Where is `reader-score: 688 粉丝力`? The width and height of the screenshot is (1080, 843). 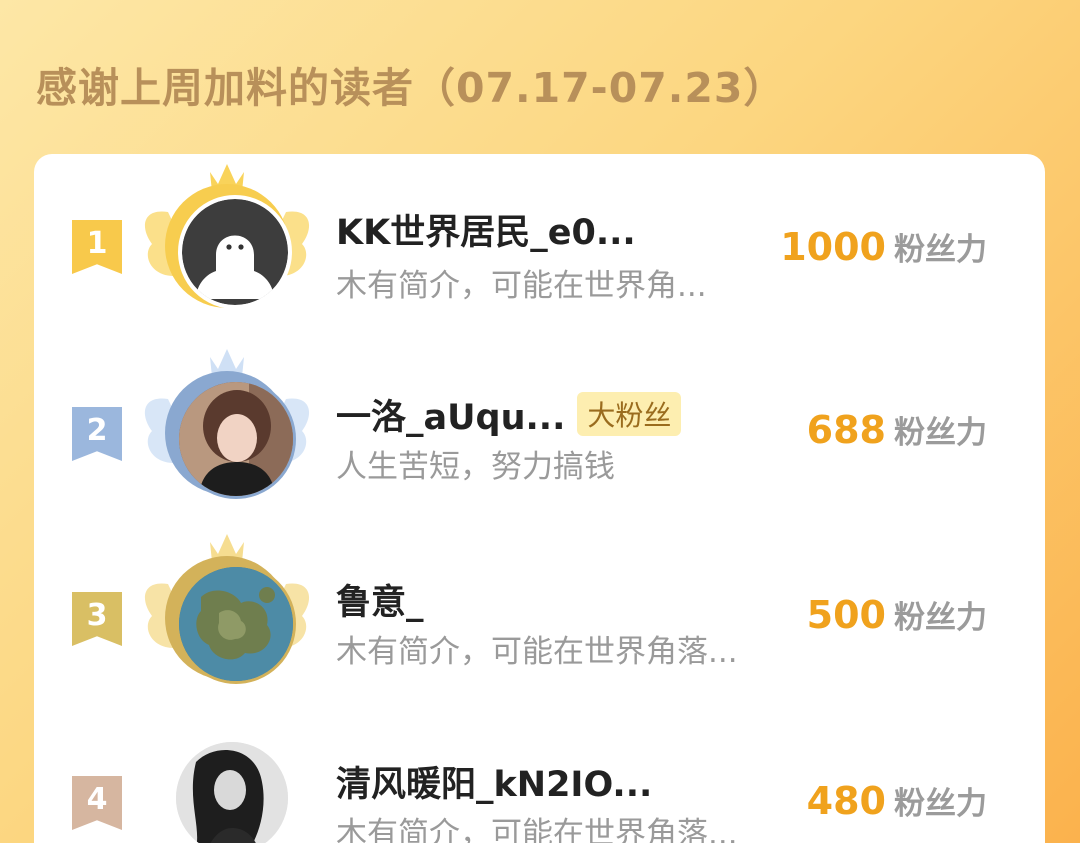
reader-score: 688 粉丝力 is located at coordinates (897, 429).